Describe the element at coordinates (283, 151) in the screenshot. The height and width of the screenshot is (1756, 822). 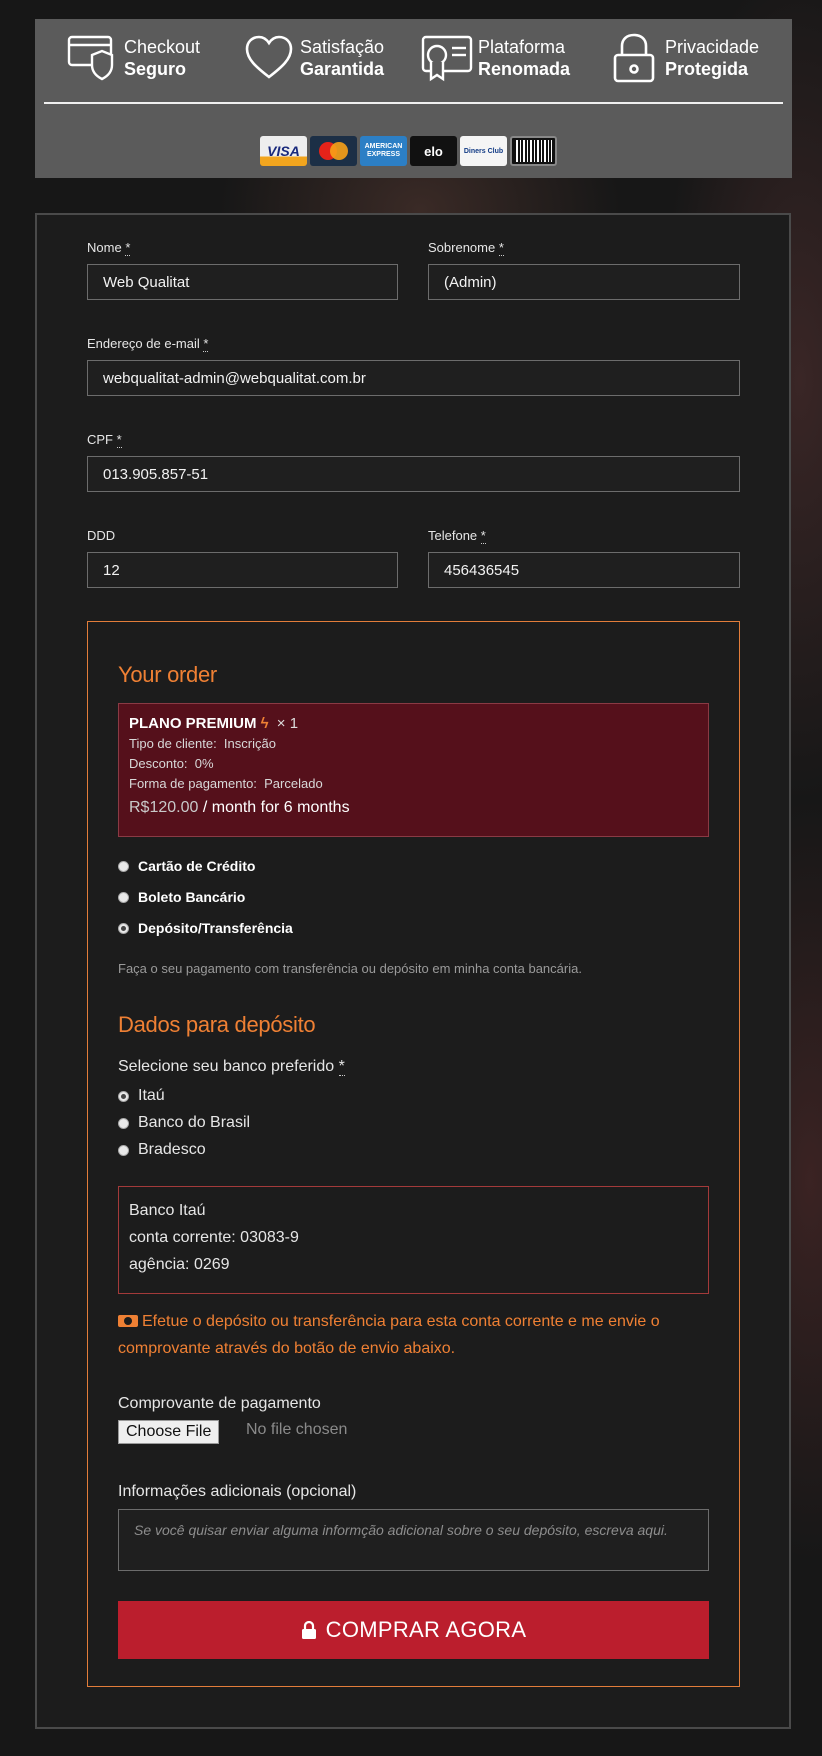
I see `visa-logo: VISA` at that location.